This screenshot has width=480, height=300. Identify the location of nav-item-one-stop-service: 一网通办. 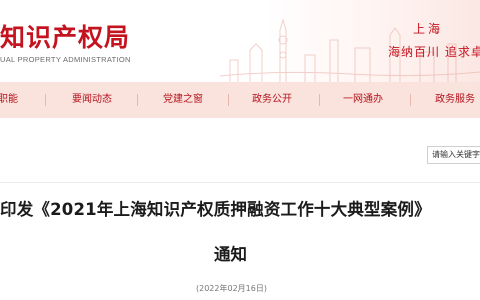
(363, 100).